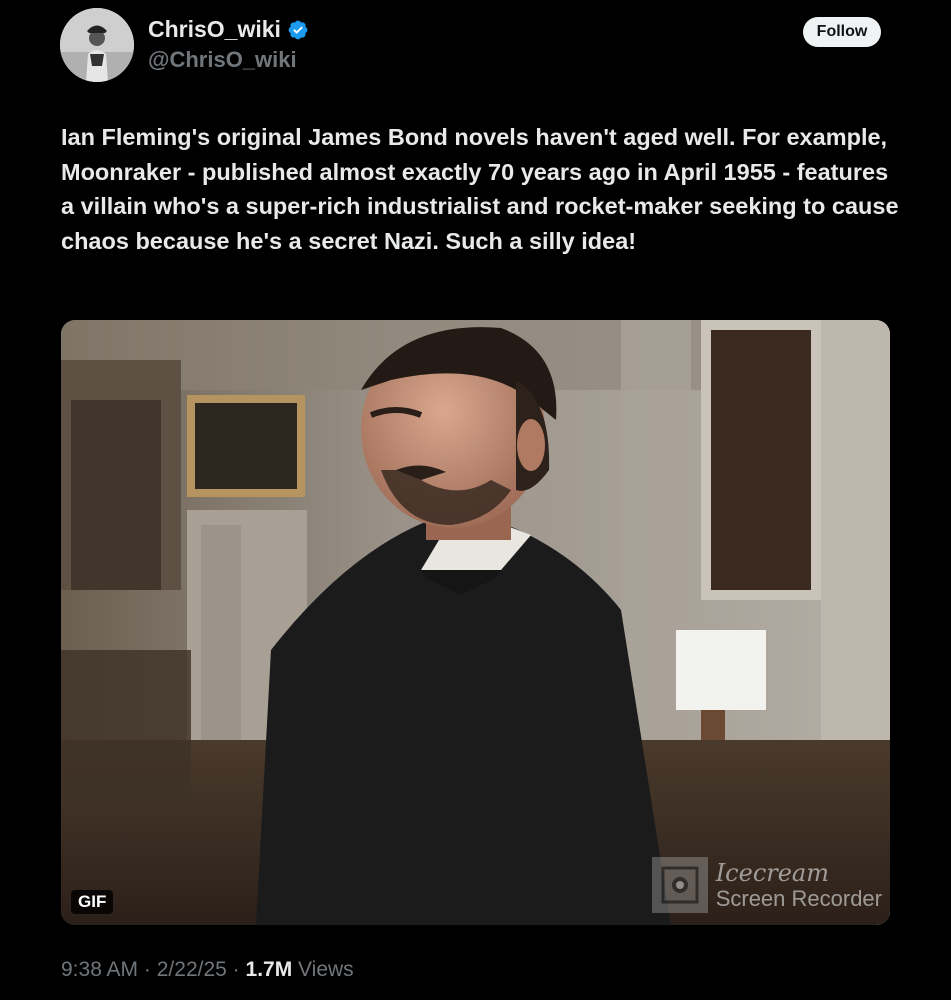 This screenshot has width=951, height=1000. Describe the element at coordinates (99, 969) in the screenshot. I see `tweet-time: 9:38 AM` at that location.